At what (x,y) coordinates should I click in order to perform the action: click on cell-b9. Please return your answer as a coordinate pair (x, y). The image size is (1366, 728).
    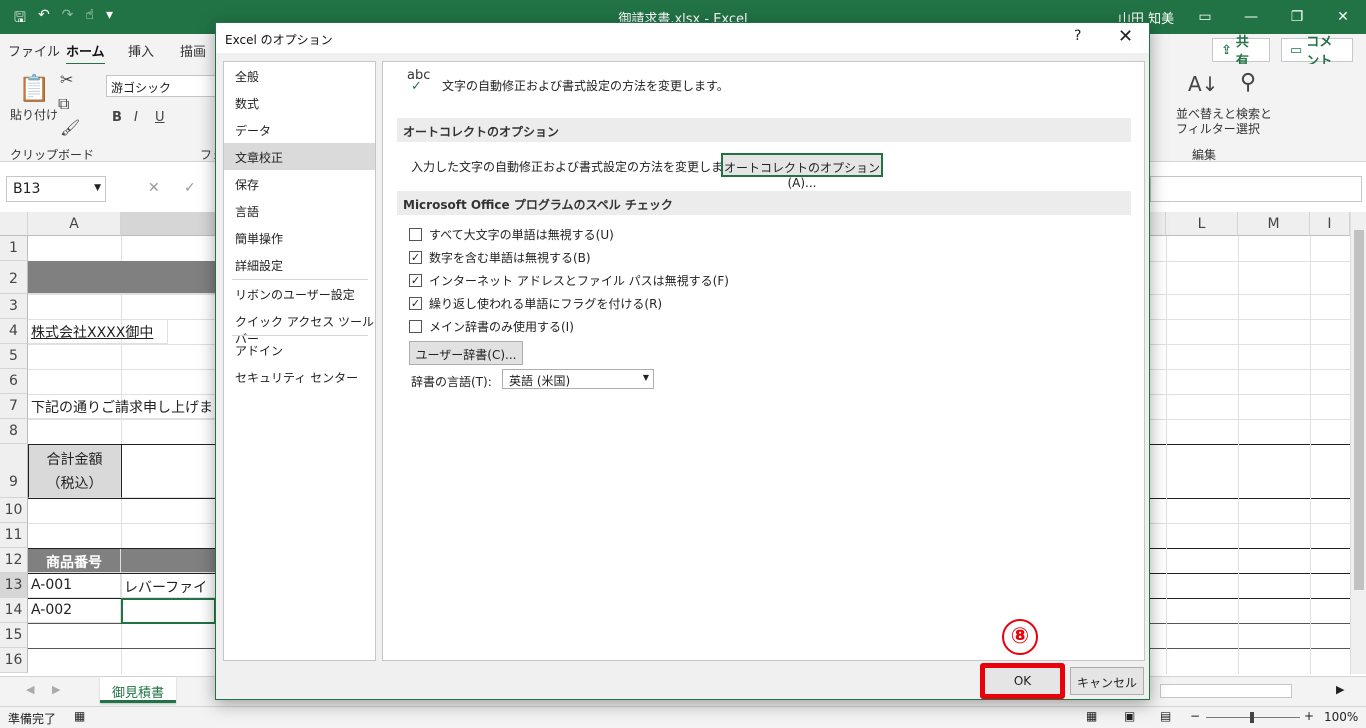
    Looking at the image, I should click on (168, 471).